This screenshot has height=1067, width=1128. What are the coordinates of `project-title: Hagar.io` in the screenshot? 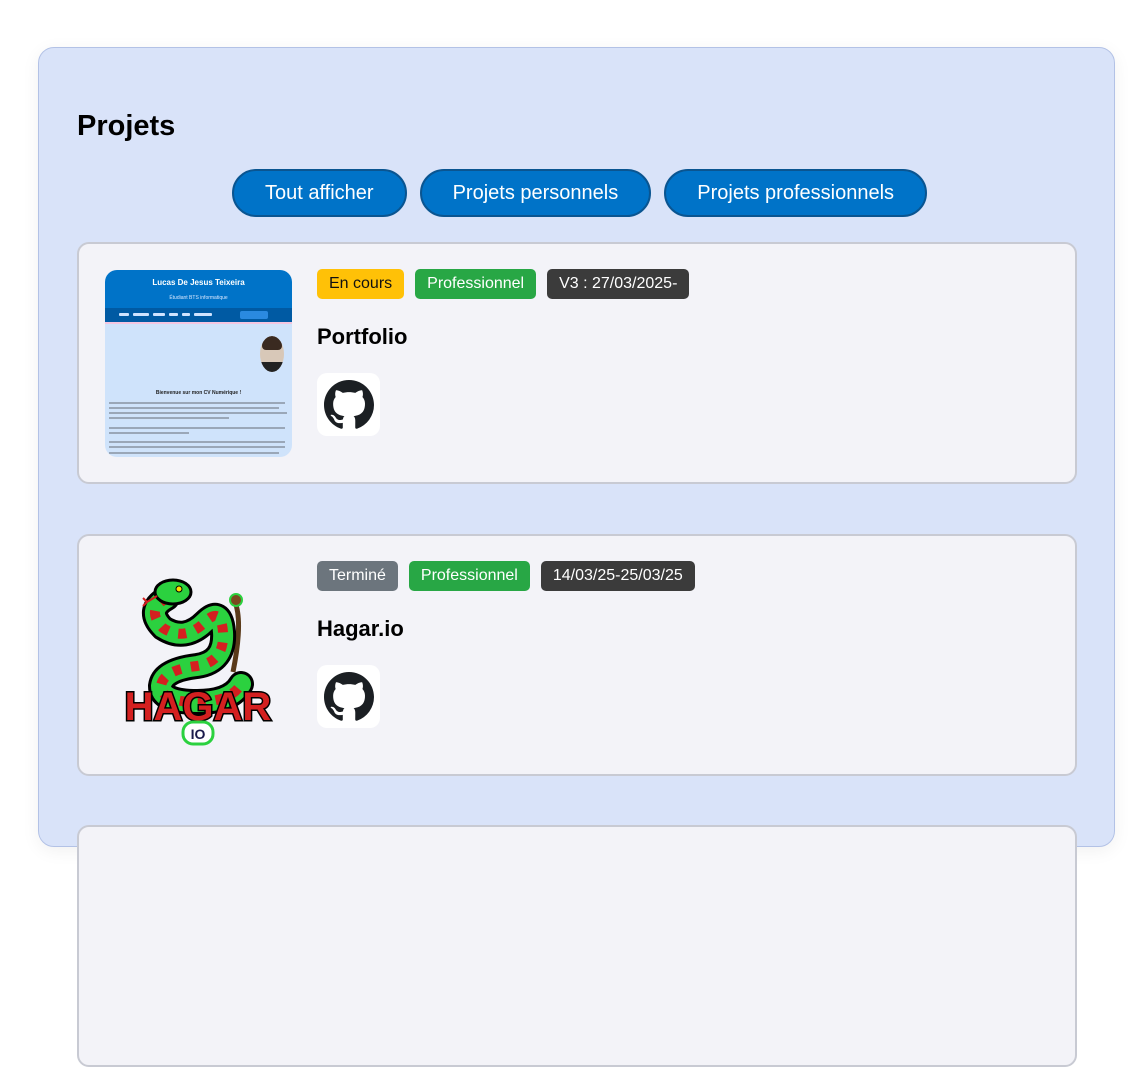 It's located at (360, 628).